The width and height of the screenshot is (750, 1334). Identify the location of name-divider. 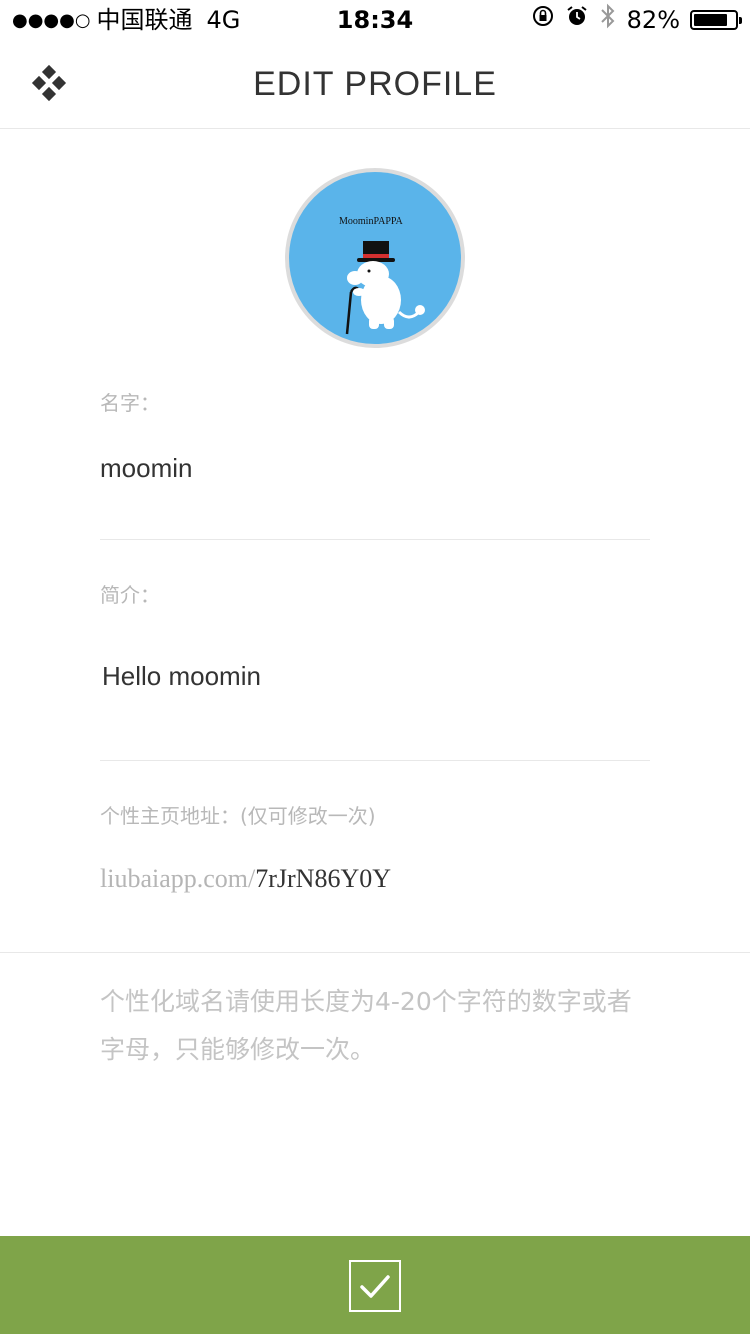
(375, 539).